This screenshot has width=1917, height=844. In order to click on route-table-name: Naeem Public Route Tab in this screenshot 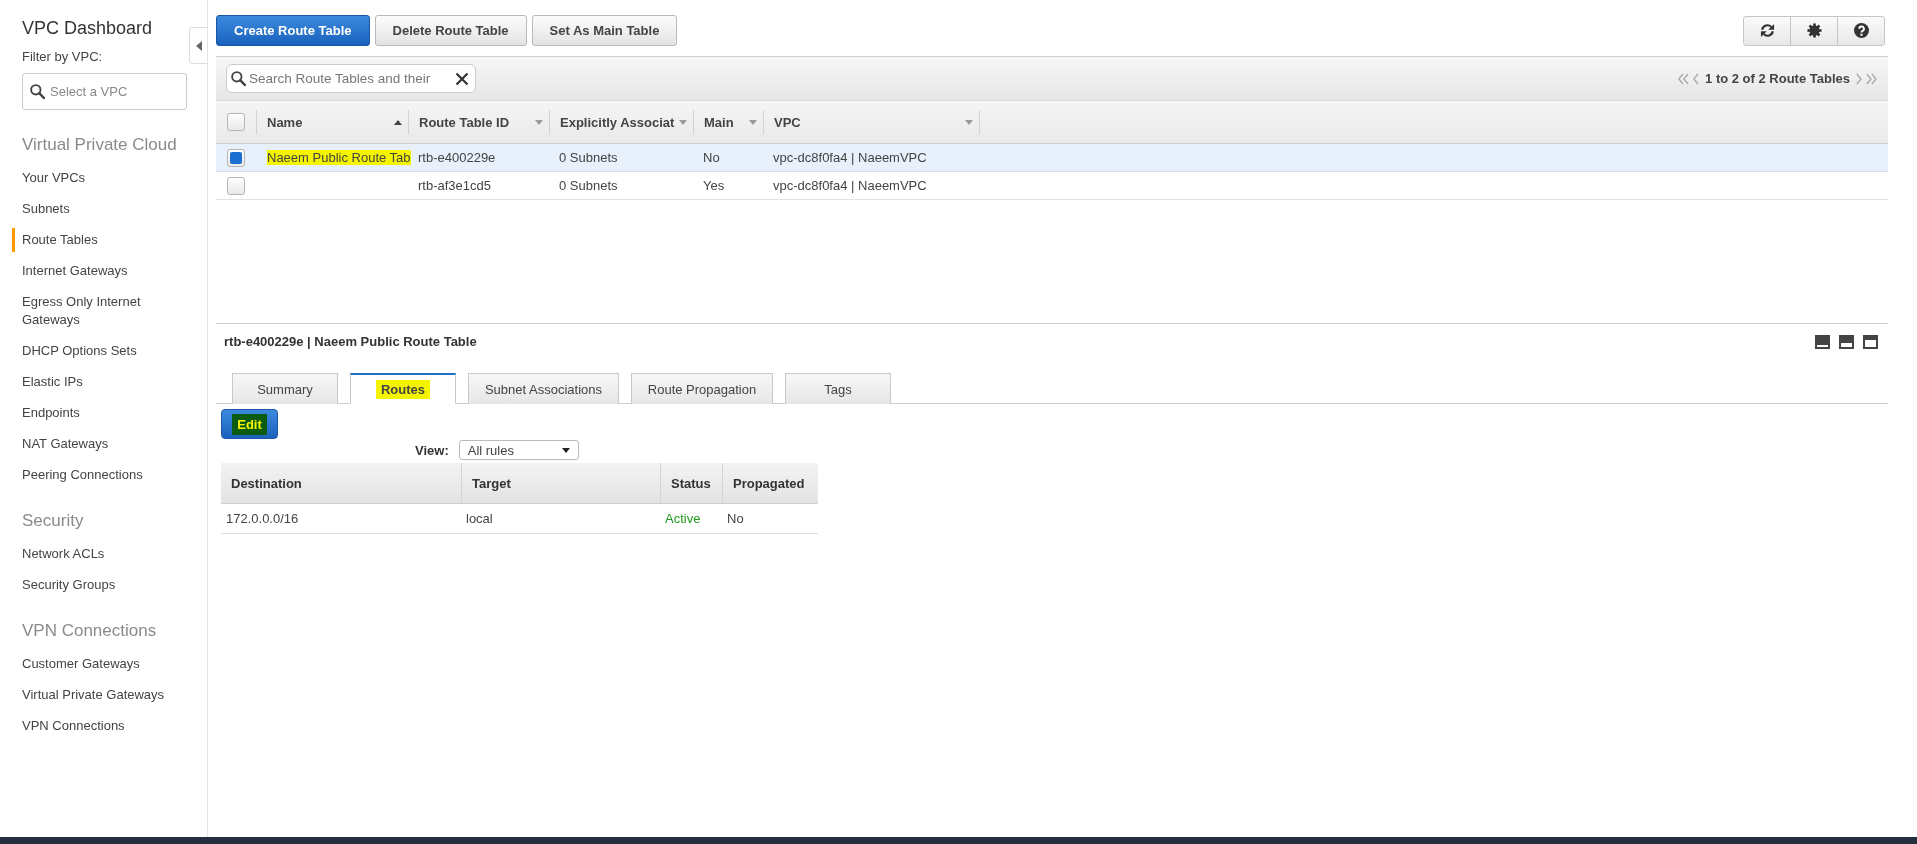, I will do `click(339, 157)`.